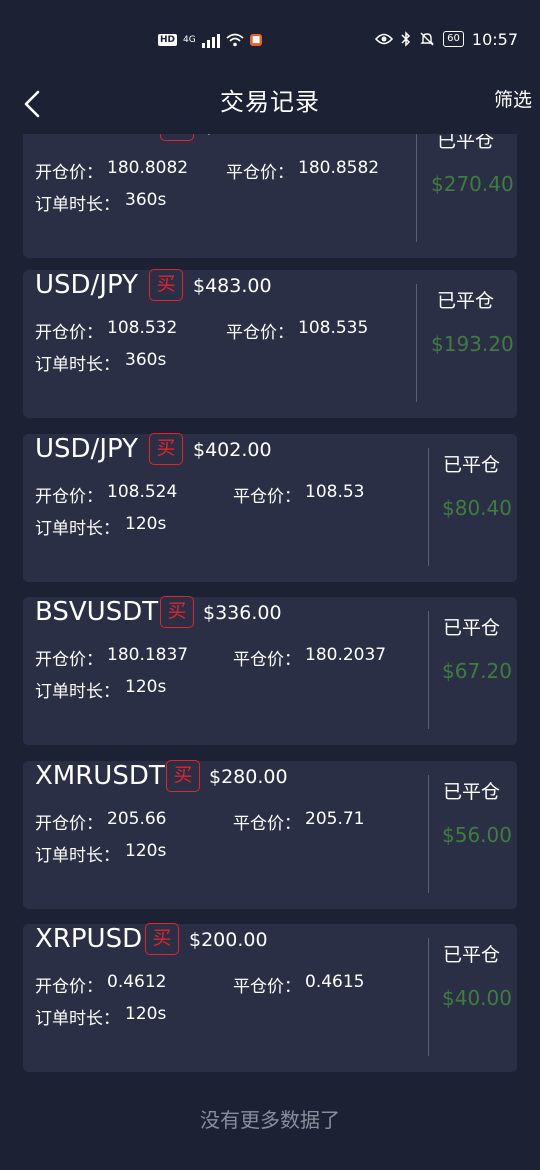 This screenshot has width=540, height=1170. I want to click on page-title: 交易记录, so click(270, 102).